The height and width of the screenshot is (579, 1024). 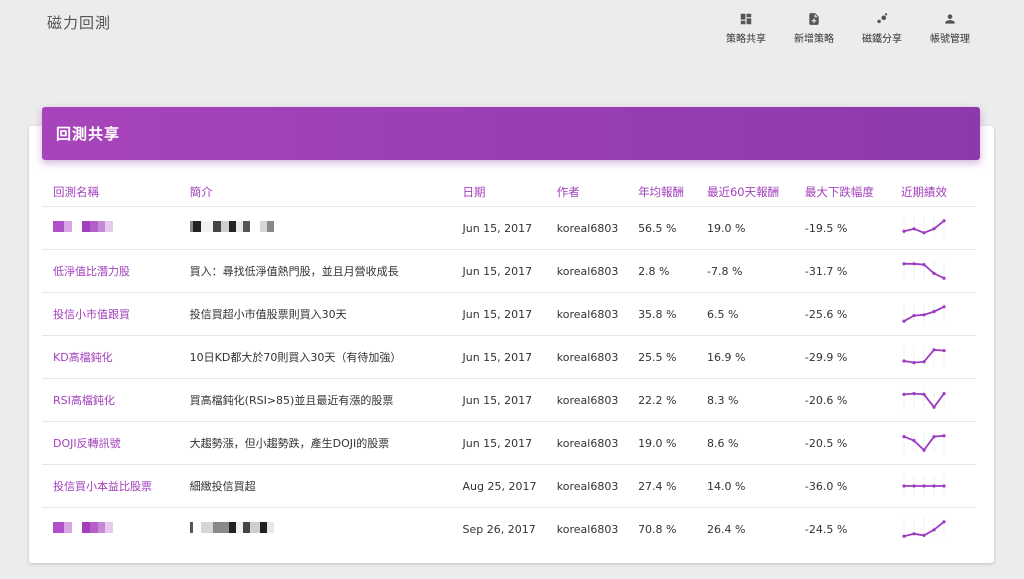 What do you see at coordinates (672, 314) in the screenshot?
I see `cell-annual-return: 35.8 %` at bounding box center [672, 314].